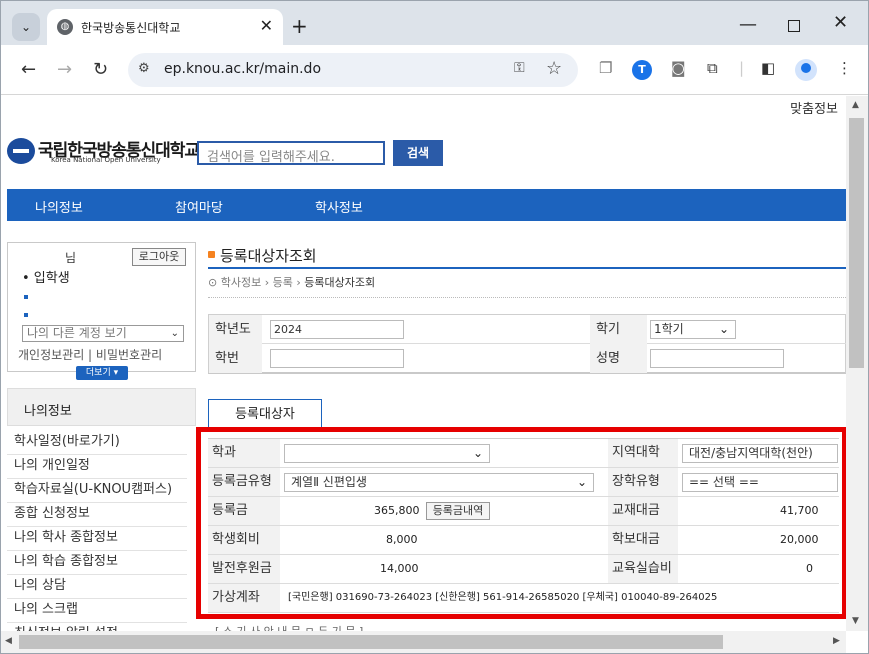 Image resolution: width=869 pixels, height=654 pixels. What do you see at coordinates (97, 627) in the screenshot?
I see `sidebar-item-notifications: 최신정보 알림 설정` at bounding box center [97, 627].